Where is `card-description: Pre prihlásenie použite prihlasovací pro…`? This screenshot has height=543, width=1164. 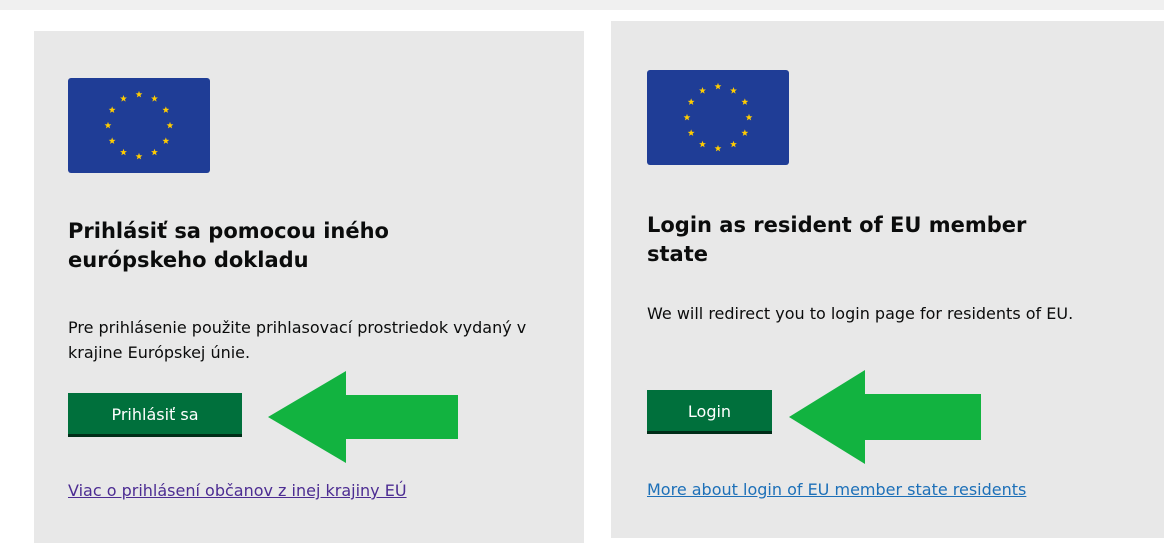 card-description: Pre prihlásenie použite prihlasovací pro… is located at coordinates (297, 340).